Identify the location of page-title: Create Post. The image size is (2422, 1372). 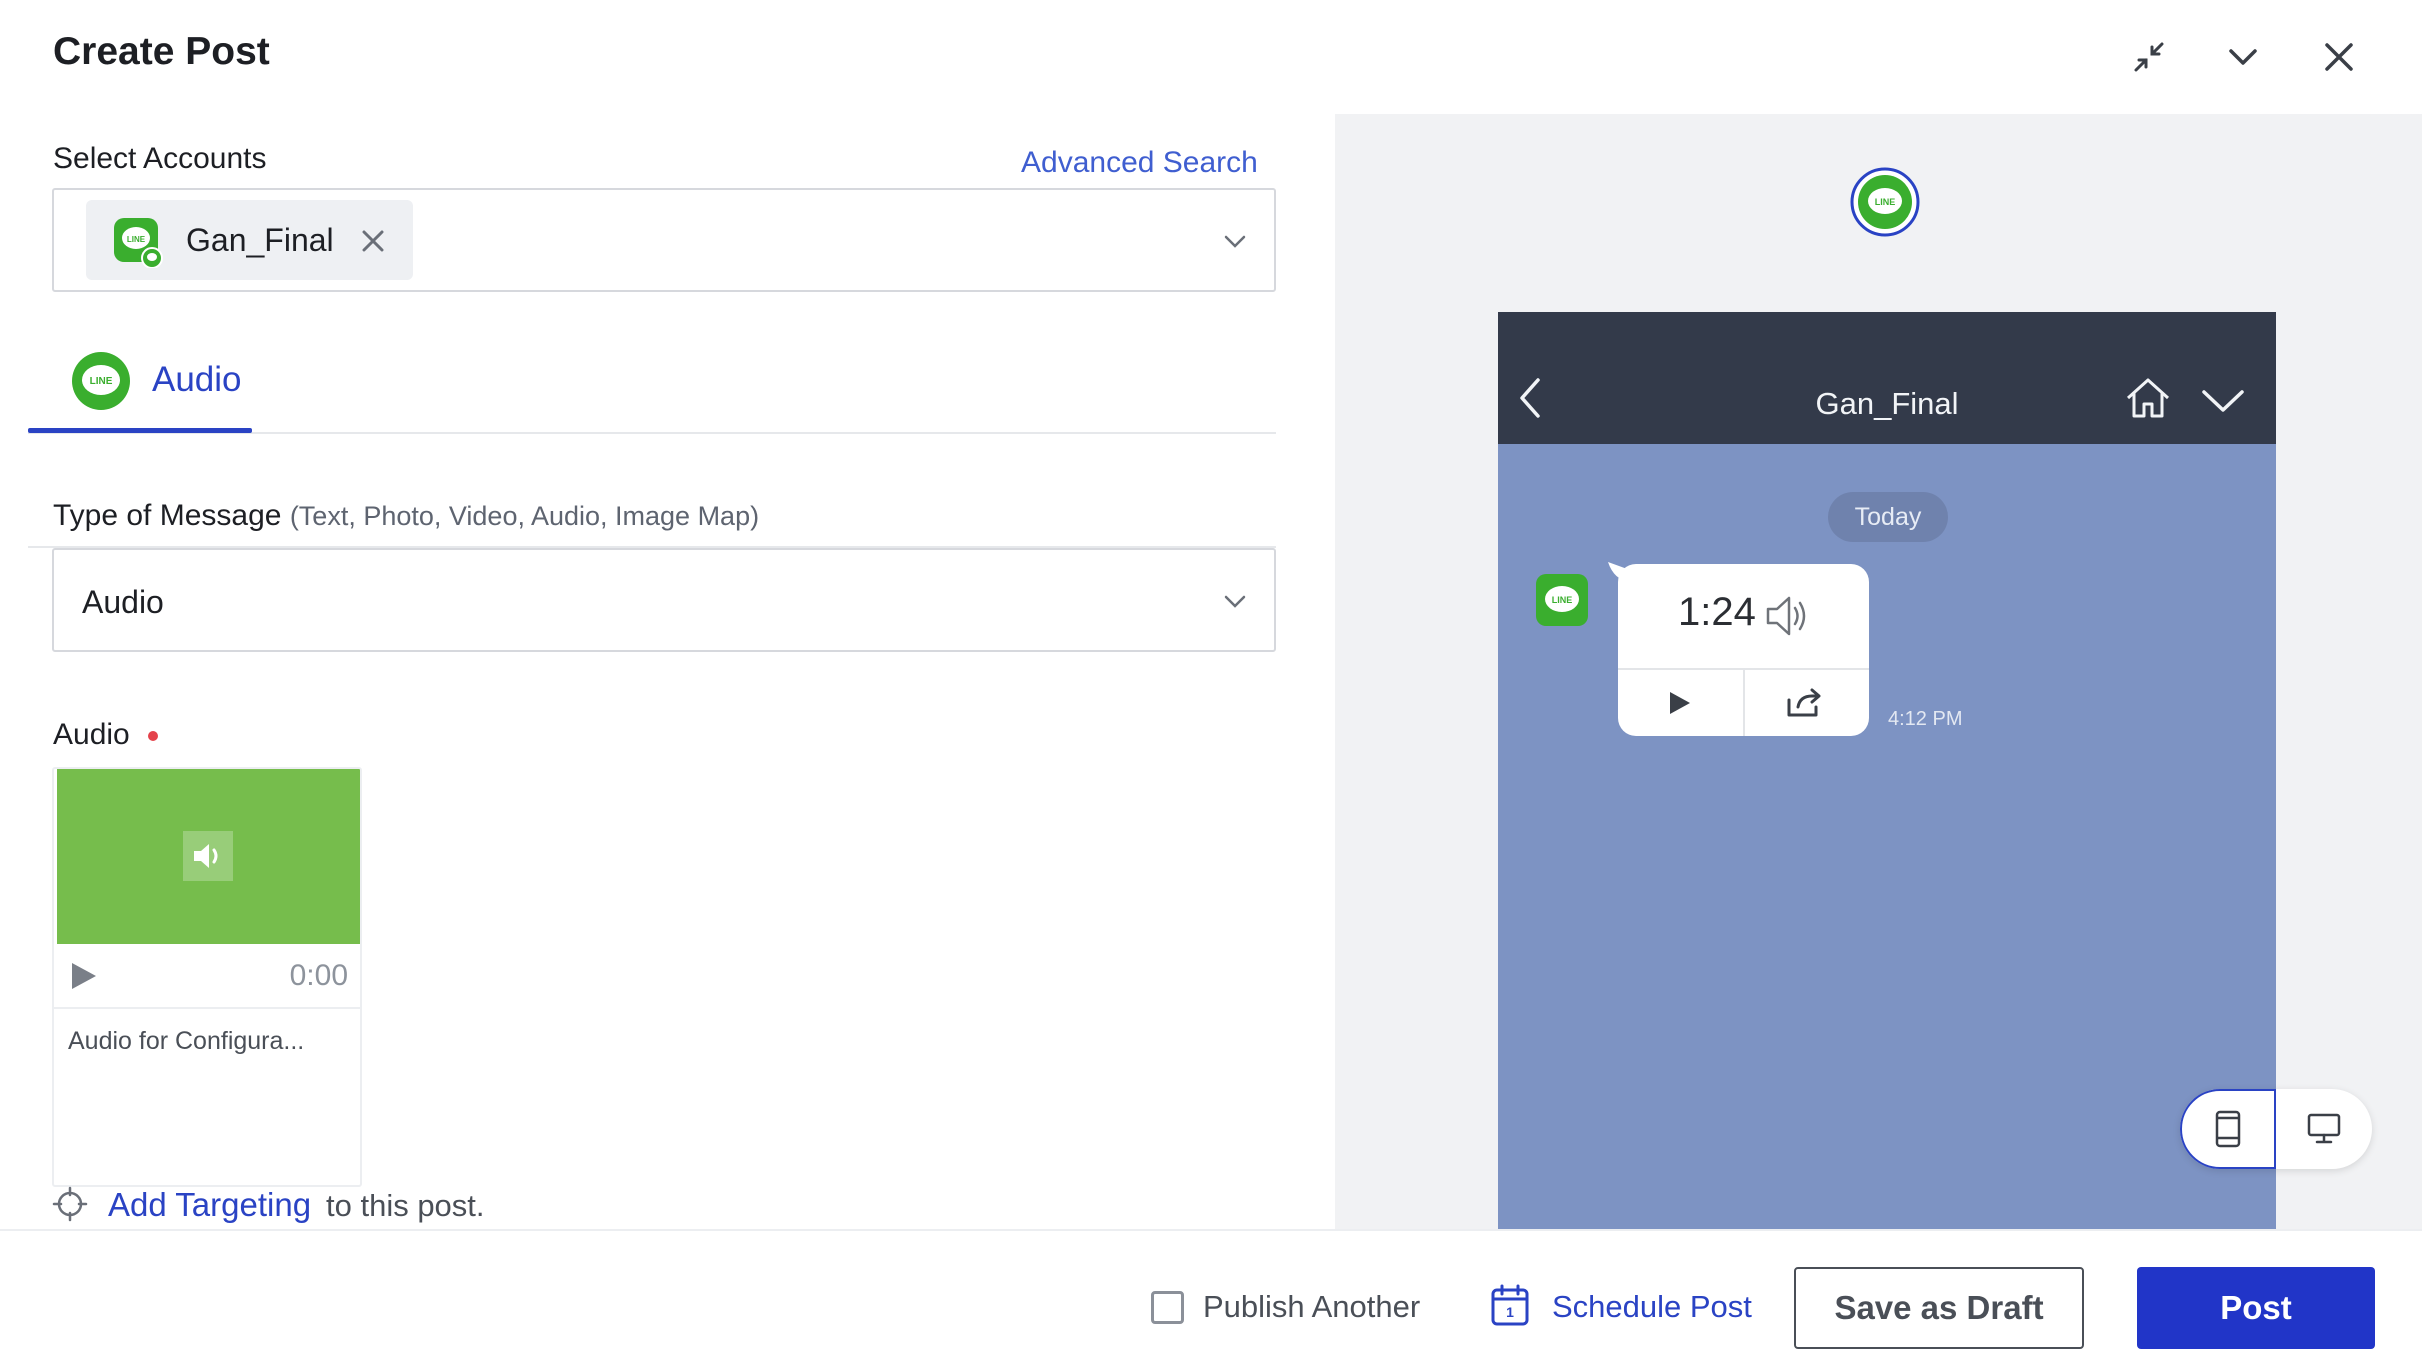
(161, 51).